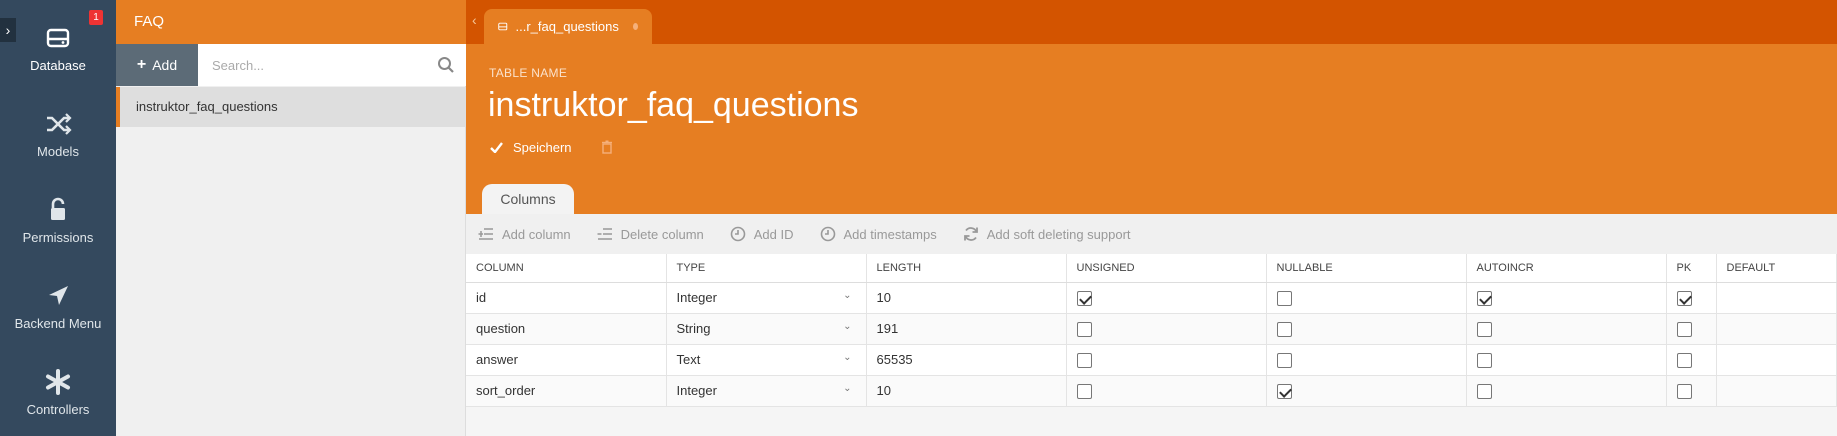 This screenshot has width=1837, height=436. I want to click on type-select: Text ⌄, so click(766, 360).